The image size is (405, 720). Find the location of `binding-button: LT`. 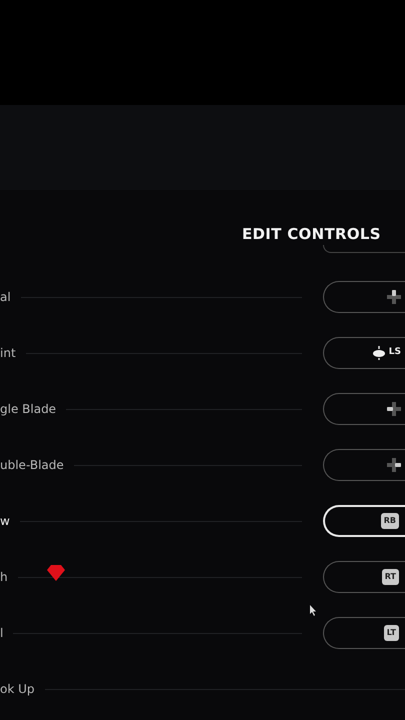

binding-button: LT is located at coordinates (364, 633).